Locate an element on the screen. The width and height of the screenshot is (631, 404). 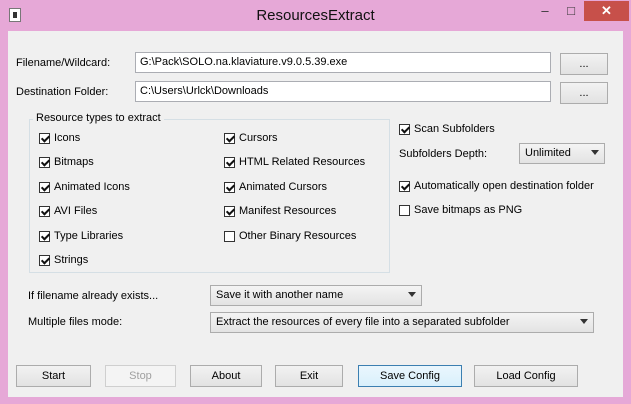
checkbox-other-binary: Other Binary Resources is located at coordinates (290, 236).